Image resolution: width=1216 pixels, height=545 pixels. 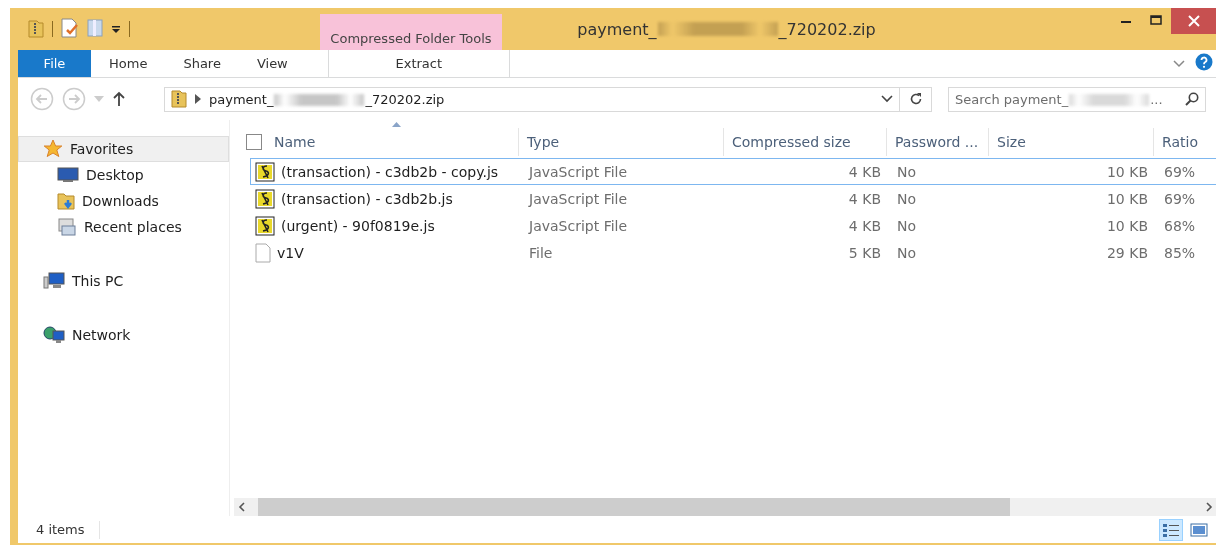 What do you see at coordinates (733, 252) in the screenshot?
I see `file-row: v1V File 5 KB No 29 KB 85%` at bounding box center [733, 252].